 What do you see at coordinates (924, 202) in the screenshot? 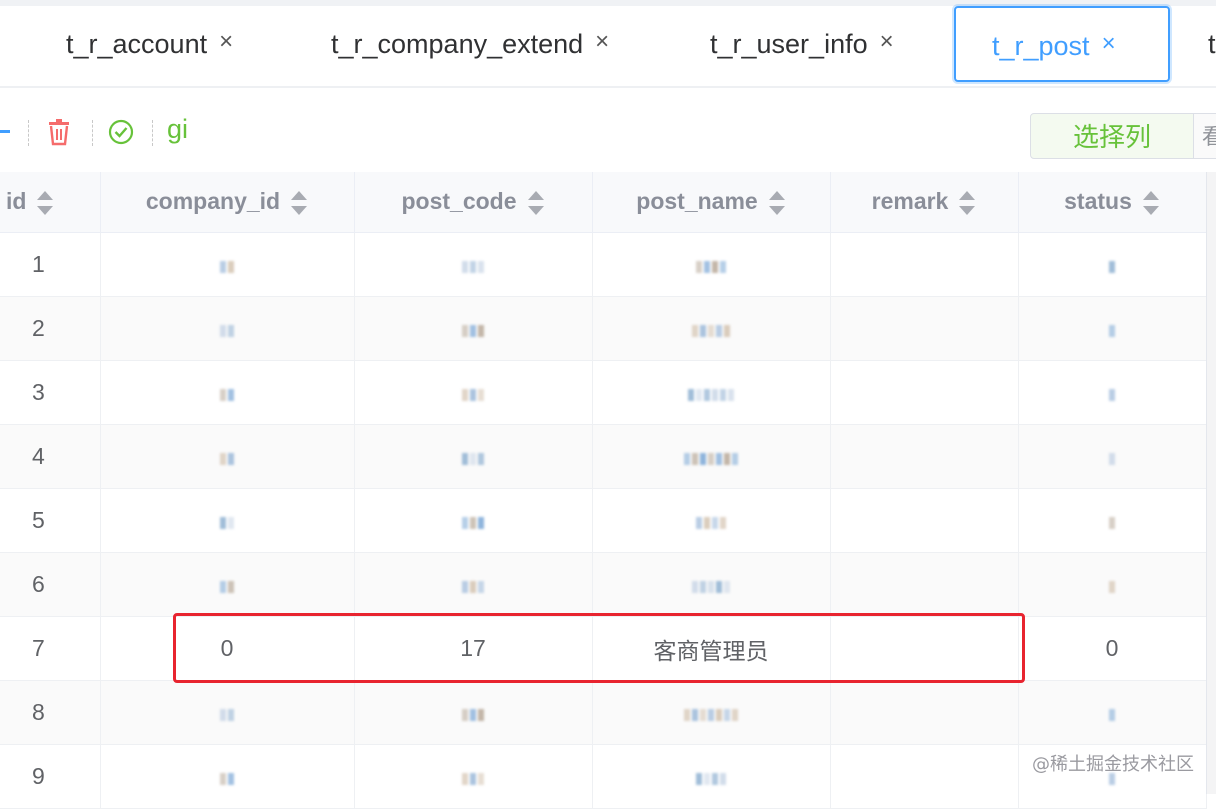
I see `column-header-remark: remark` at bounding box center [924, 202].